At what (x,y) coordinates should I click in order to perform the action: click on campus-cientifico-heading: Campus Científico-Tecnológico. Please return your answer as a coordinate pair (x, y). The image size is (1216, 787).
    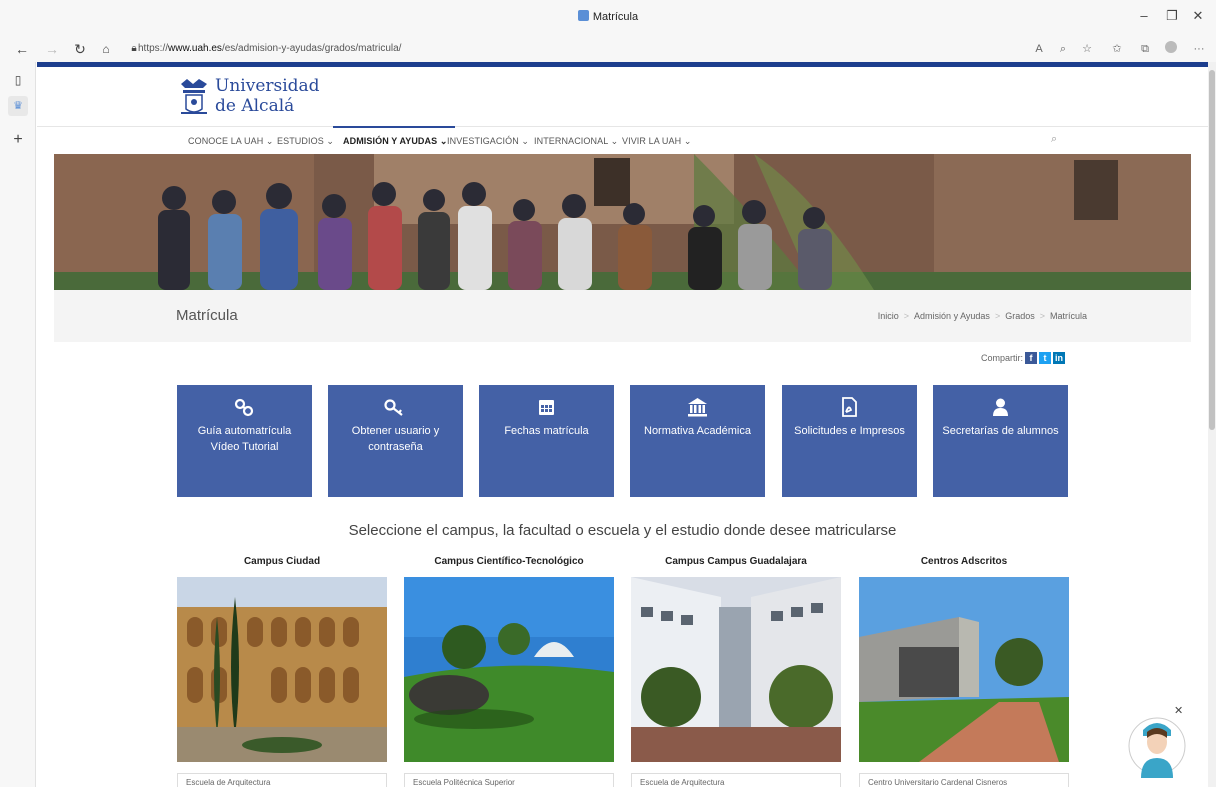
    Looking at the image, I should click on (509, 561).